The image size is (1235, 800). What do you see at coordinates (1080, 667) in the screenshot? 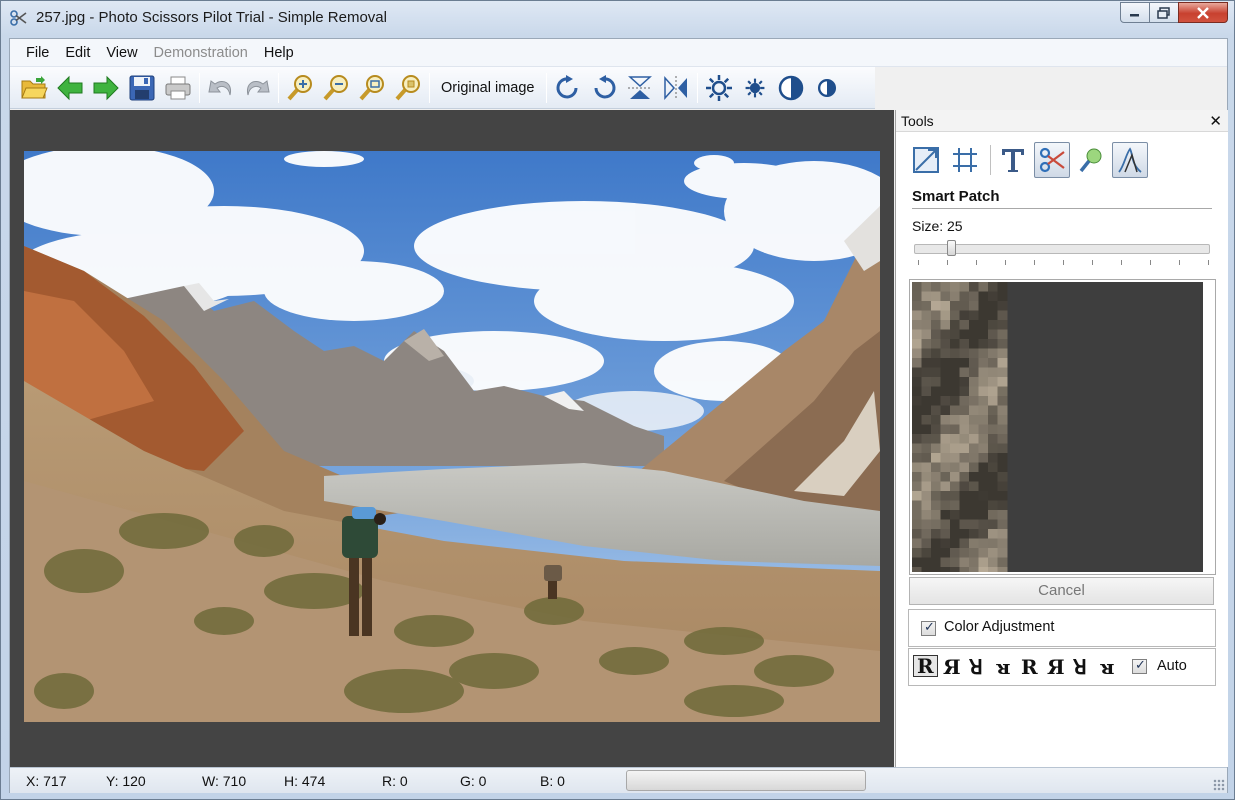
I see `orientation-option-7: ꓤ` at bounding box center [1080, 667].